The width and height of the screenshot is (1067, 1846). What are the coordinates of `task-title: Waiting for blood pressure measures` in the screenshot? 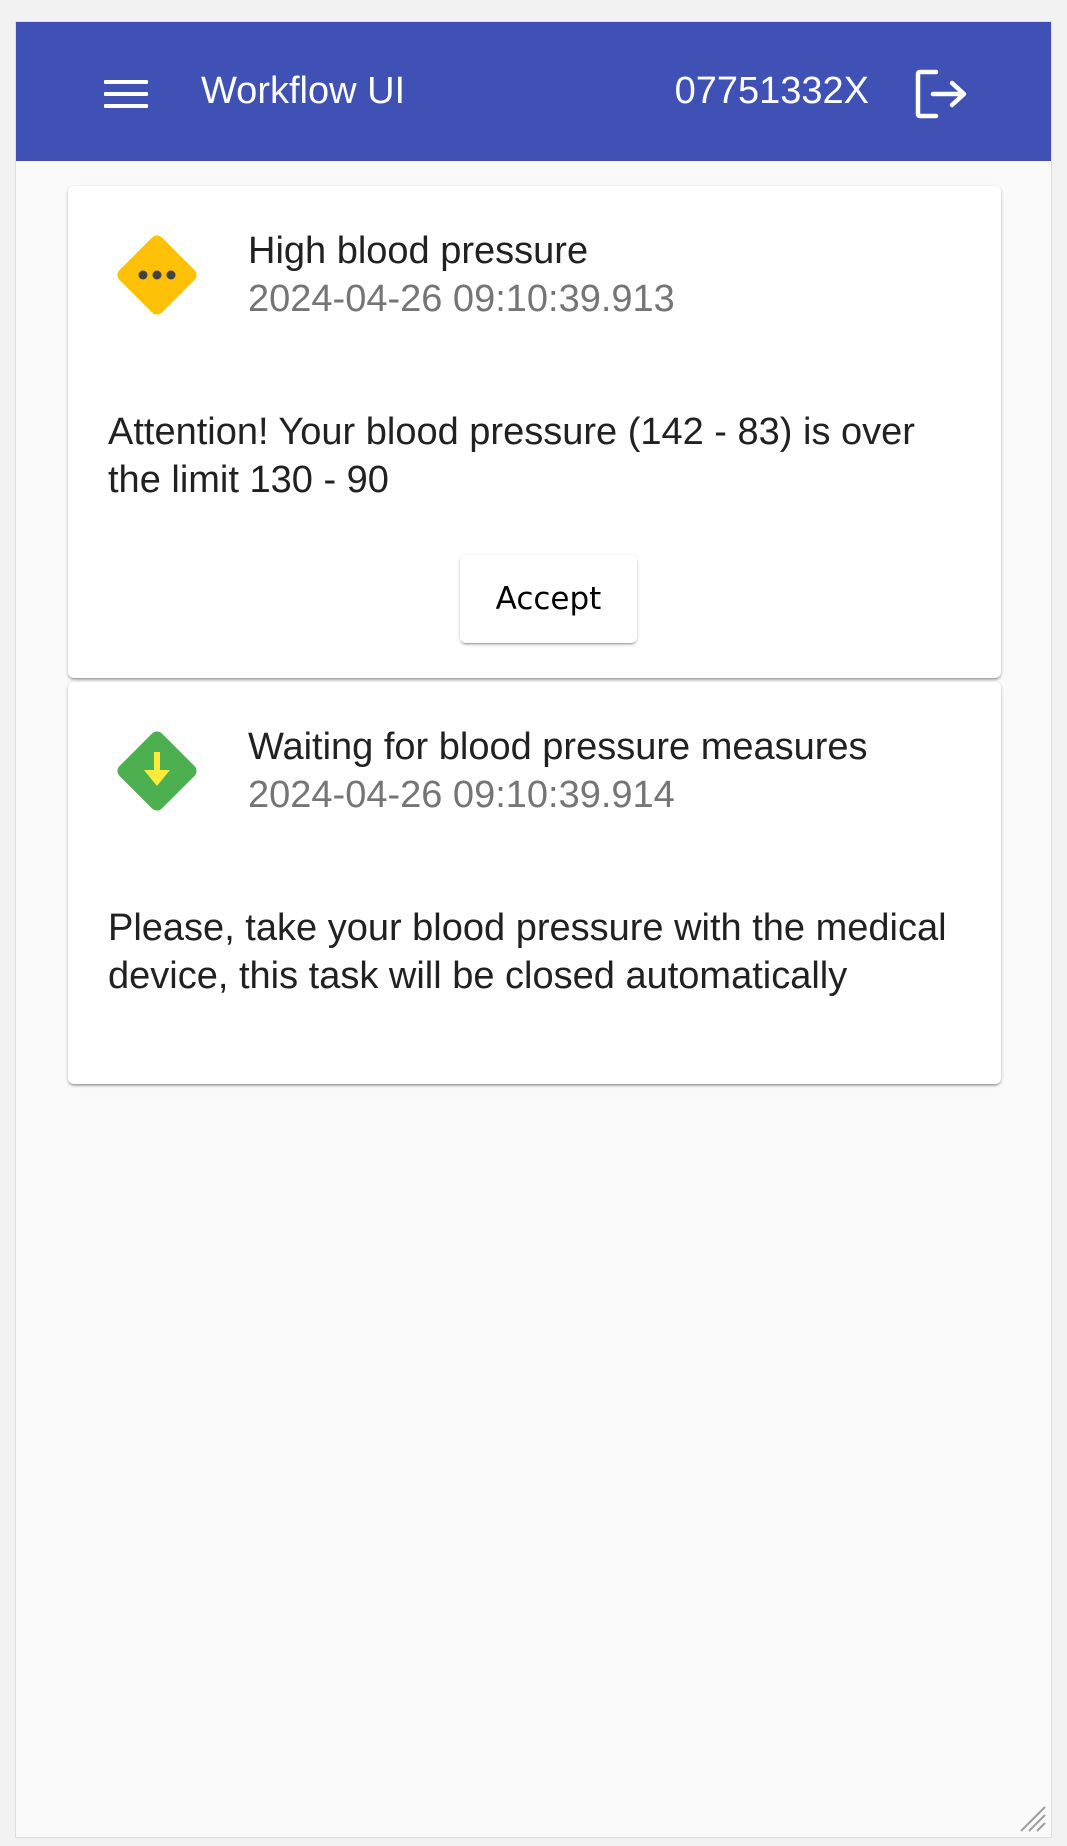 It's located at (558, 747).